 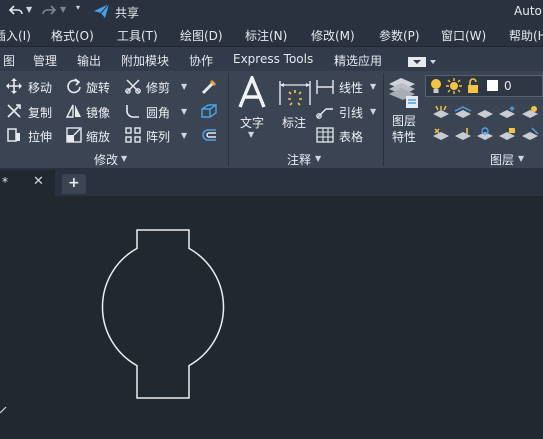 What do you see at coordinates (106, 159) in the screenshot?
I see `modify-panel-title: 修改` at bounding box center [106, 159].